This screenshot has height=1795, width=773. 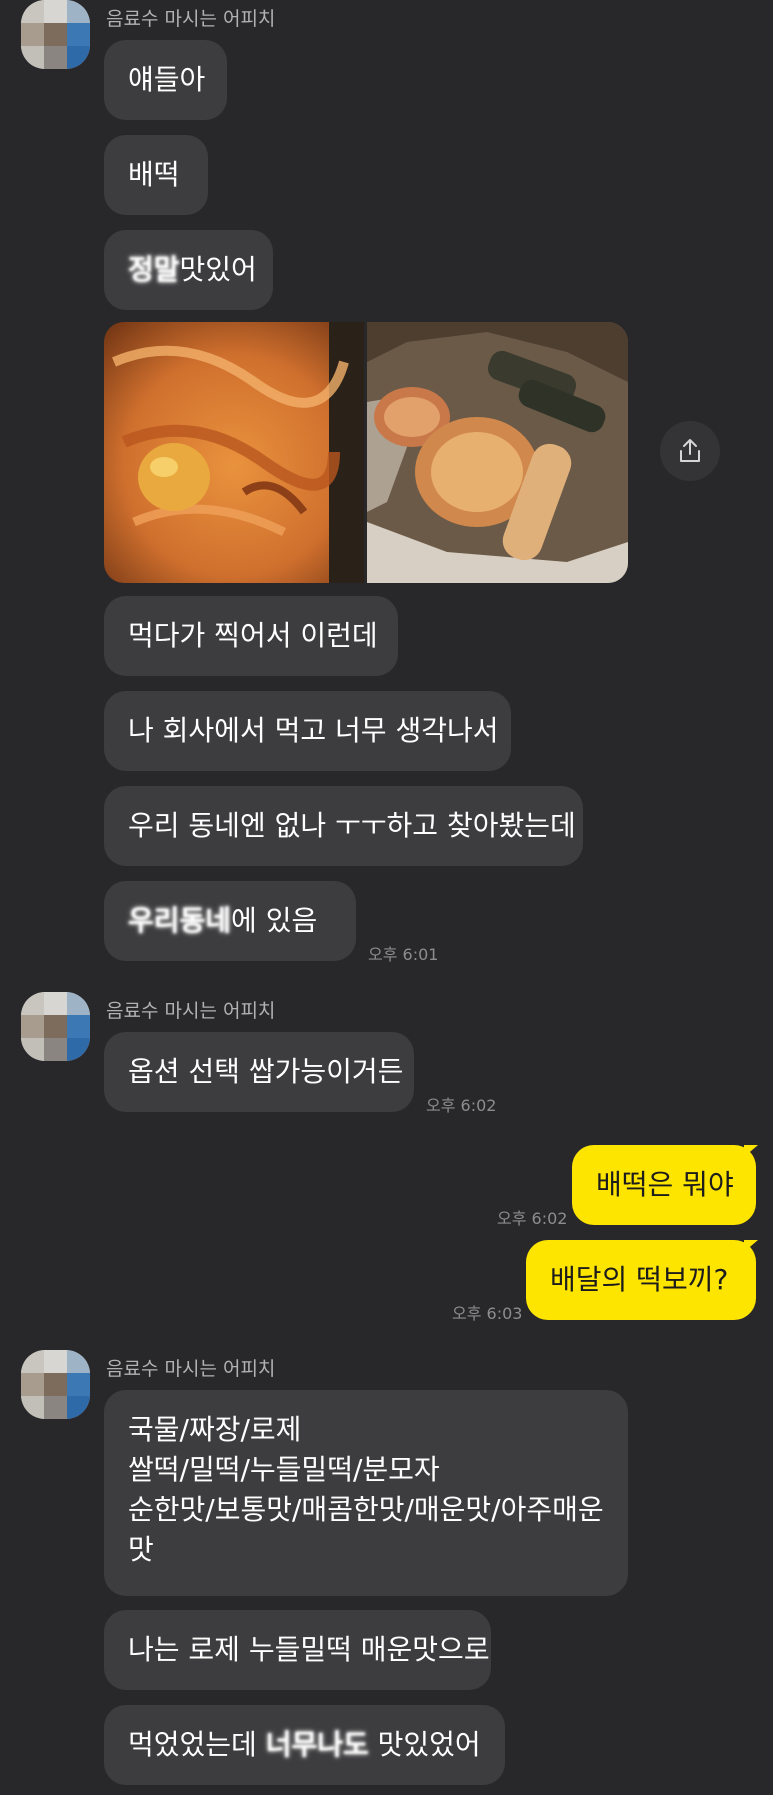 I want to click on photo-tteokbokki, so click(x=234, y=452).